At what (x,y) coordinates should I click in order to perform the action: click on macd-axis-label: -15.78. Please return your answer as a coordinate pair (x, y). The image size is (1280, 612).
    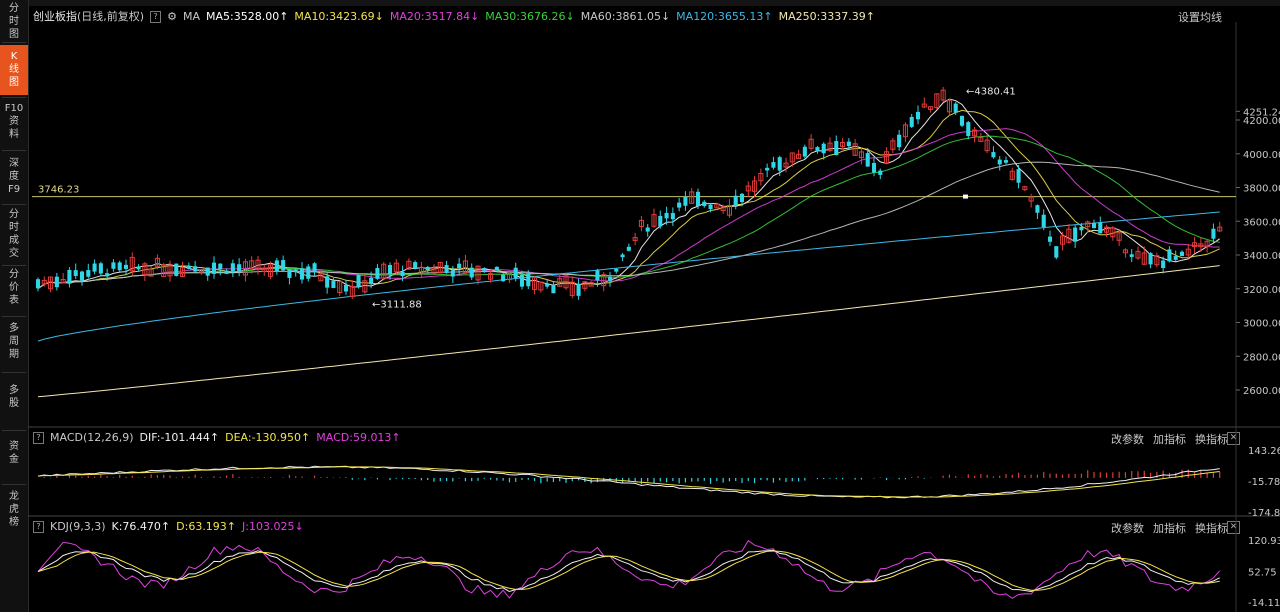
    Looking at the image, I should click on (1264, 482).